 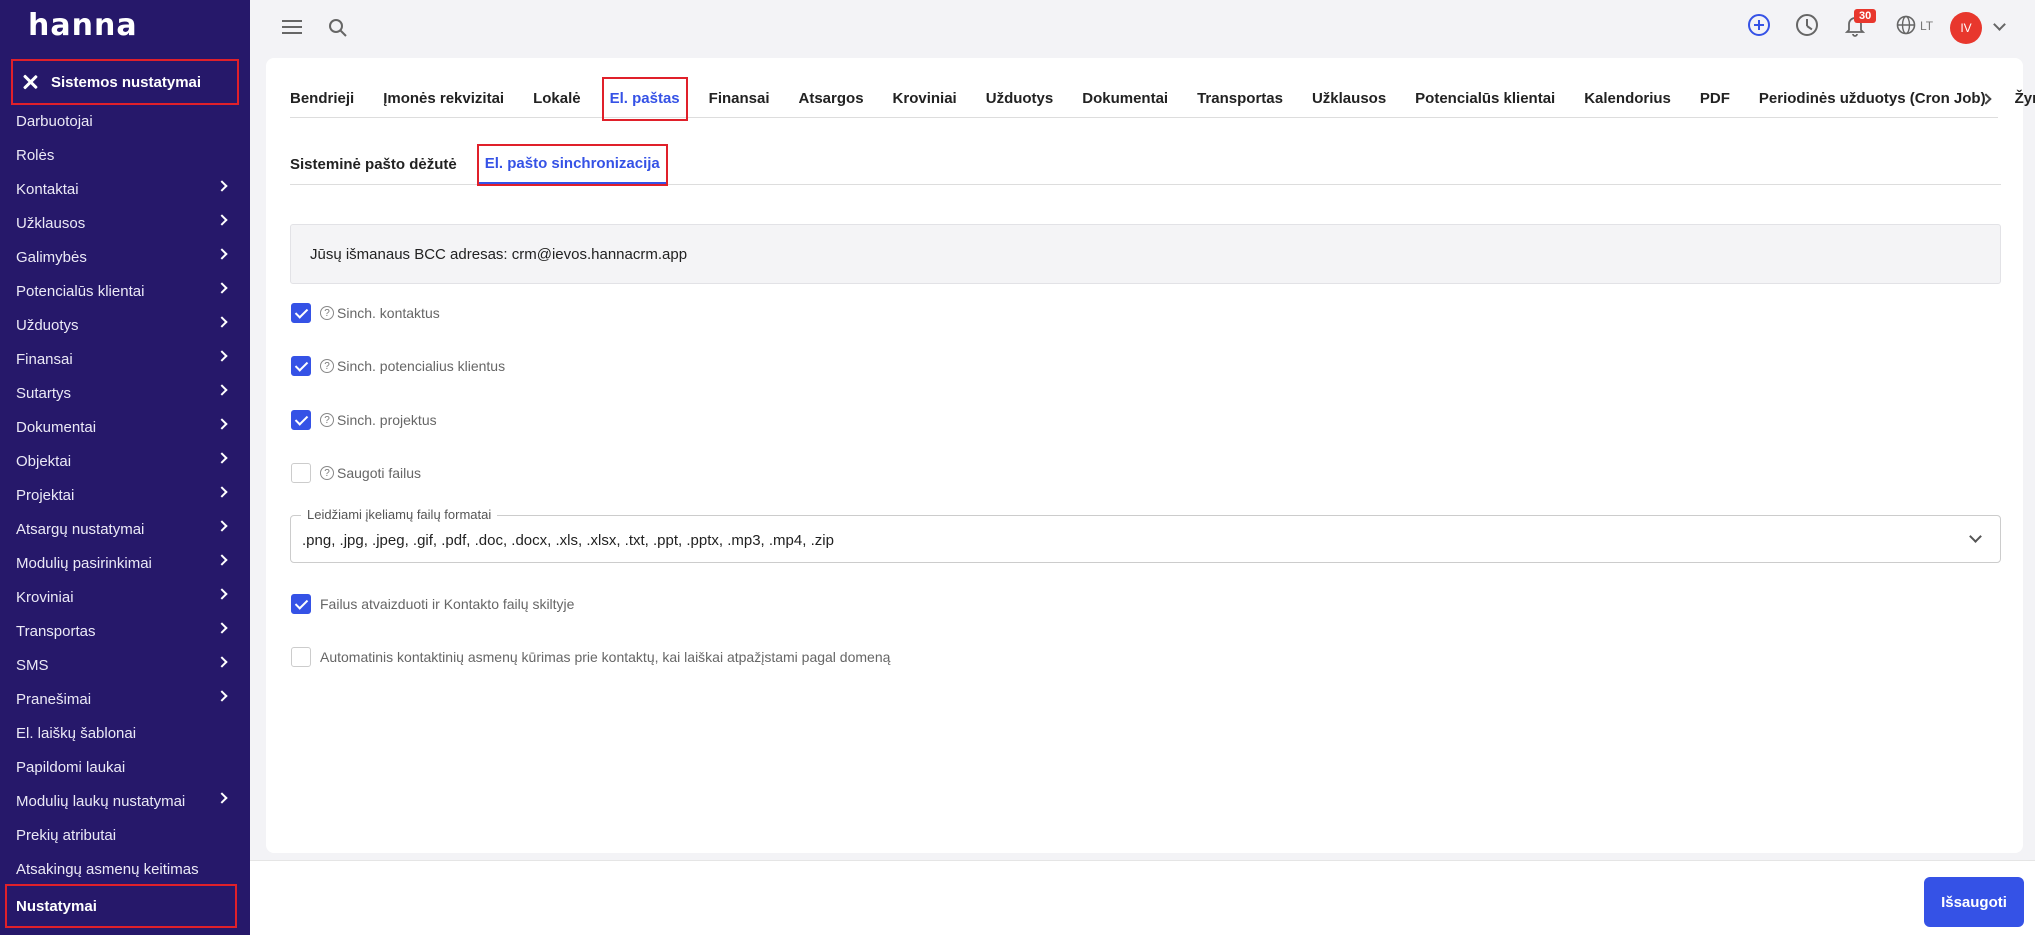 I want to click on sidebar-item-el-laisku-sablonai: El. laiškų šablonai, so click(x=125, y=733).